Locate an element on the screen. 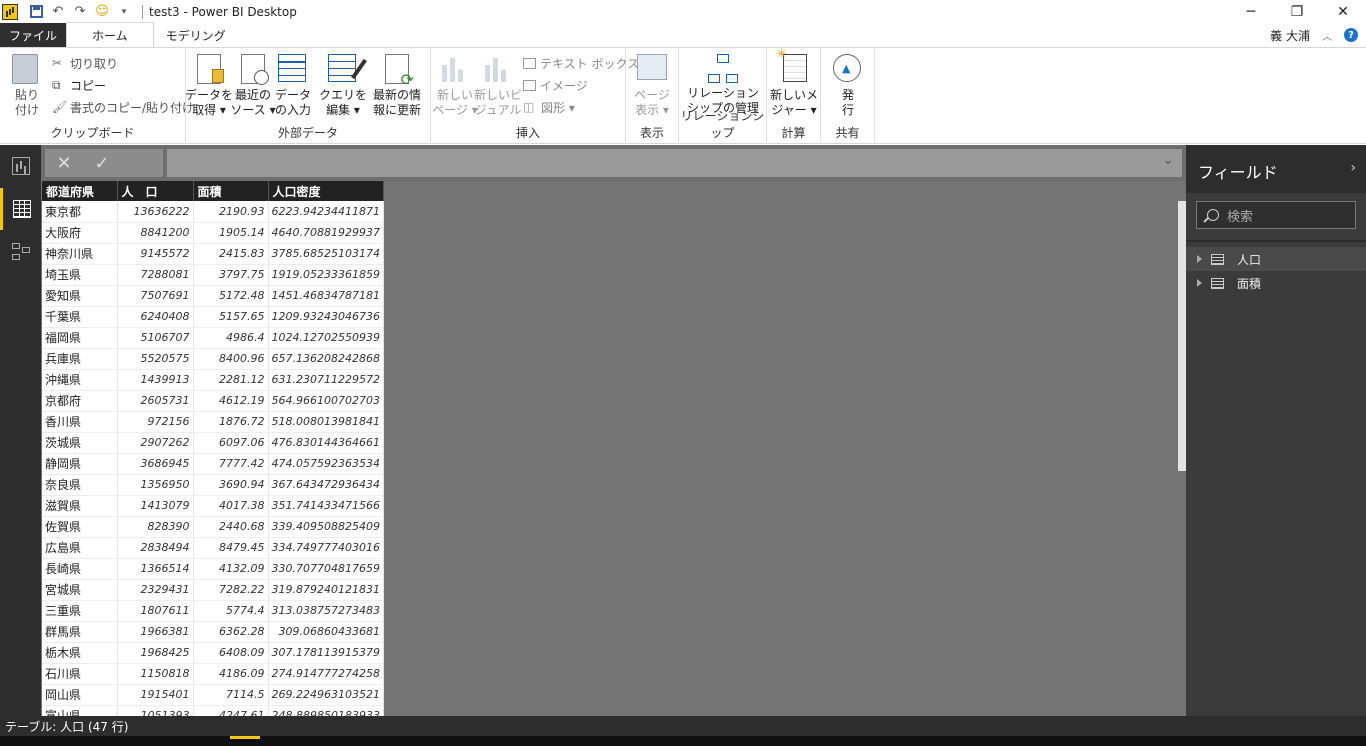 The height and width of the screenshot is (746, 1366). column-header: 都道府県 is located at coordinates (80, 191).